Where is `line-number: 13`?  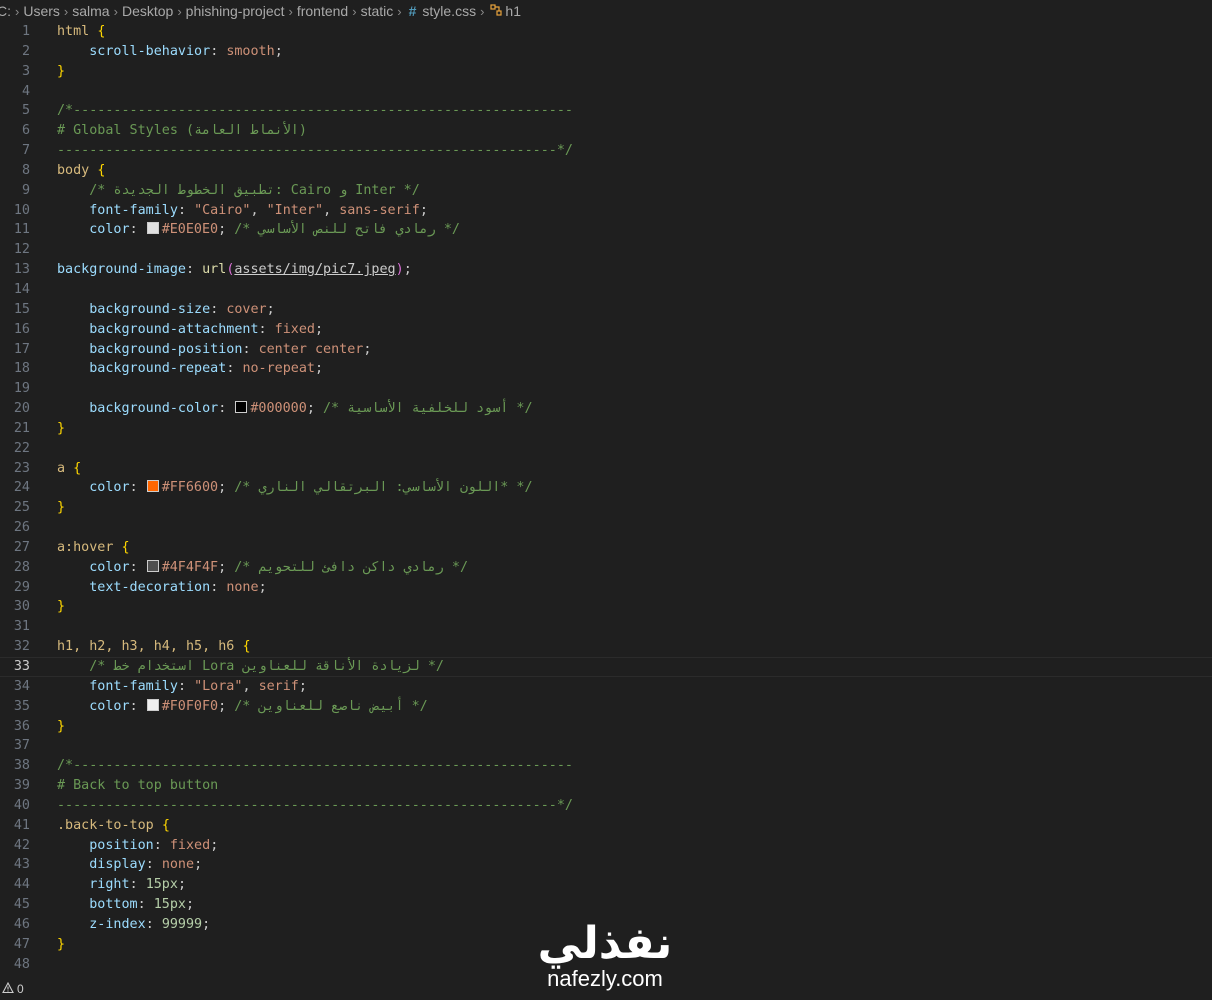
line-number: 13 is located at coordinates (21, 270).